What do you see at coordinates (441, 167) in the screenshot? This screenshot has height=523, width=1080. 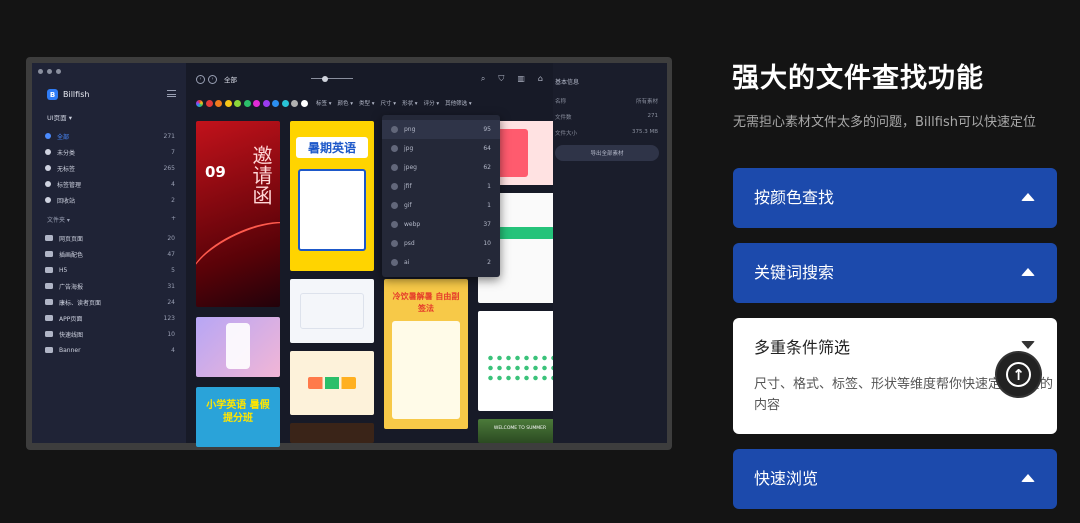 I see `format-option: jpeg 62` at bounding box center [441, 167].